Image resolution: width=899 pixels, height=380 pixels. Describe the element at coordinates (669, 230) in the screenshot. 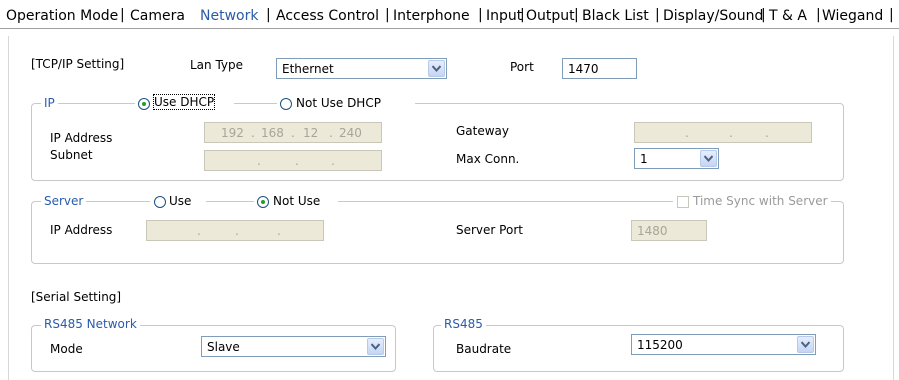

I see `server-port-input: 1480` at that location.